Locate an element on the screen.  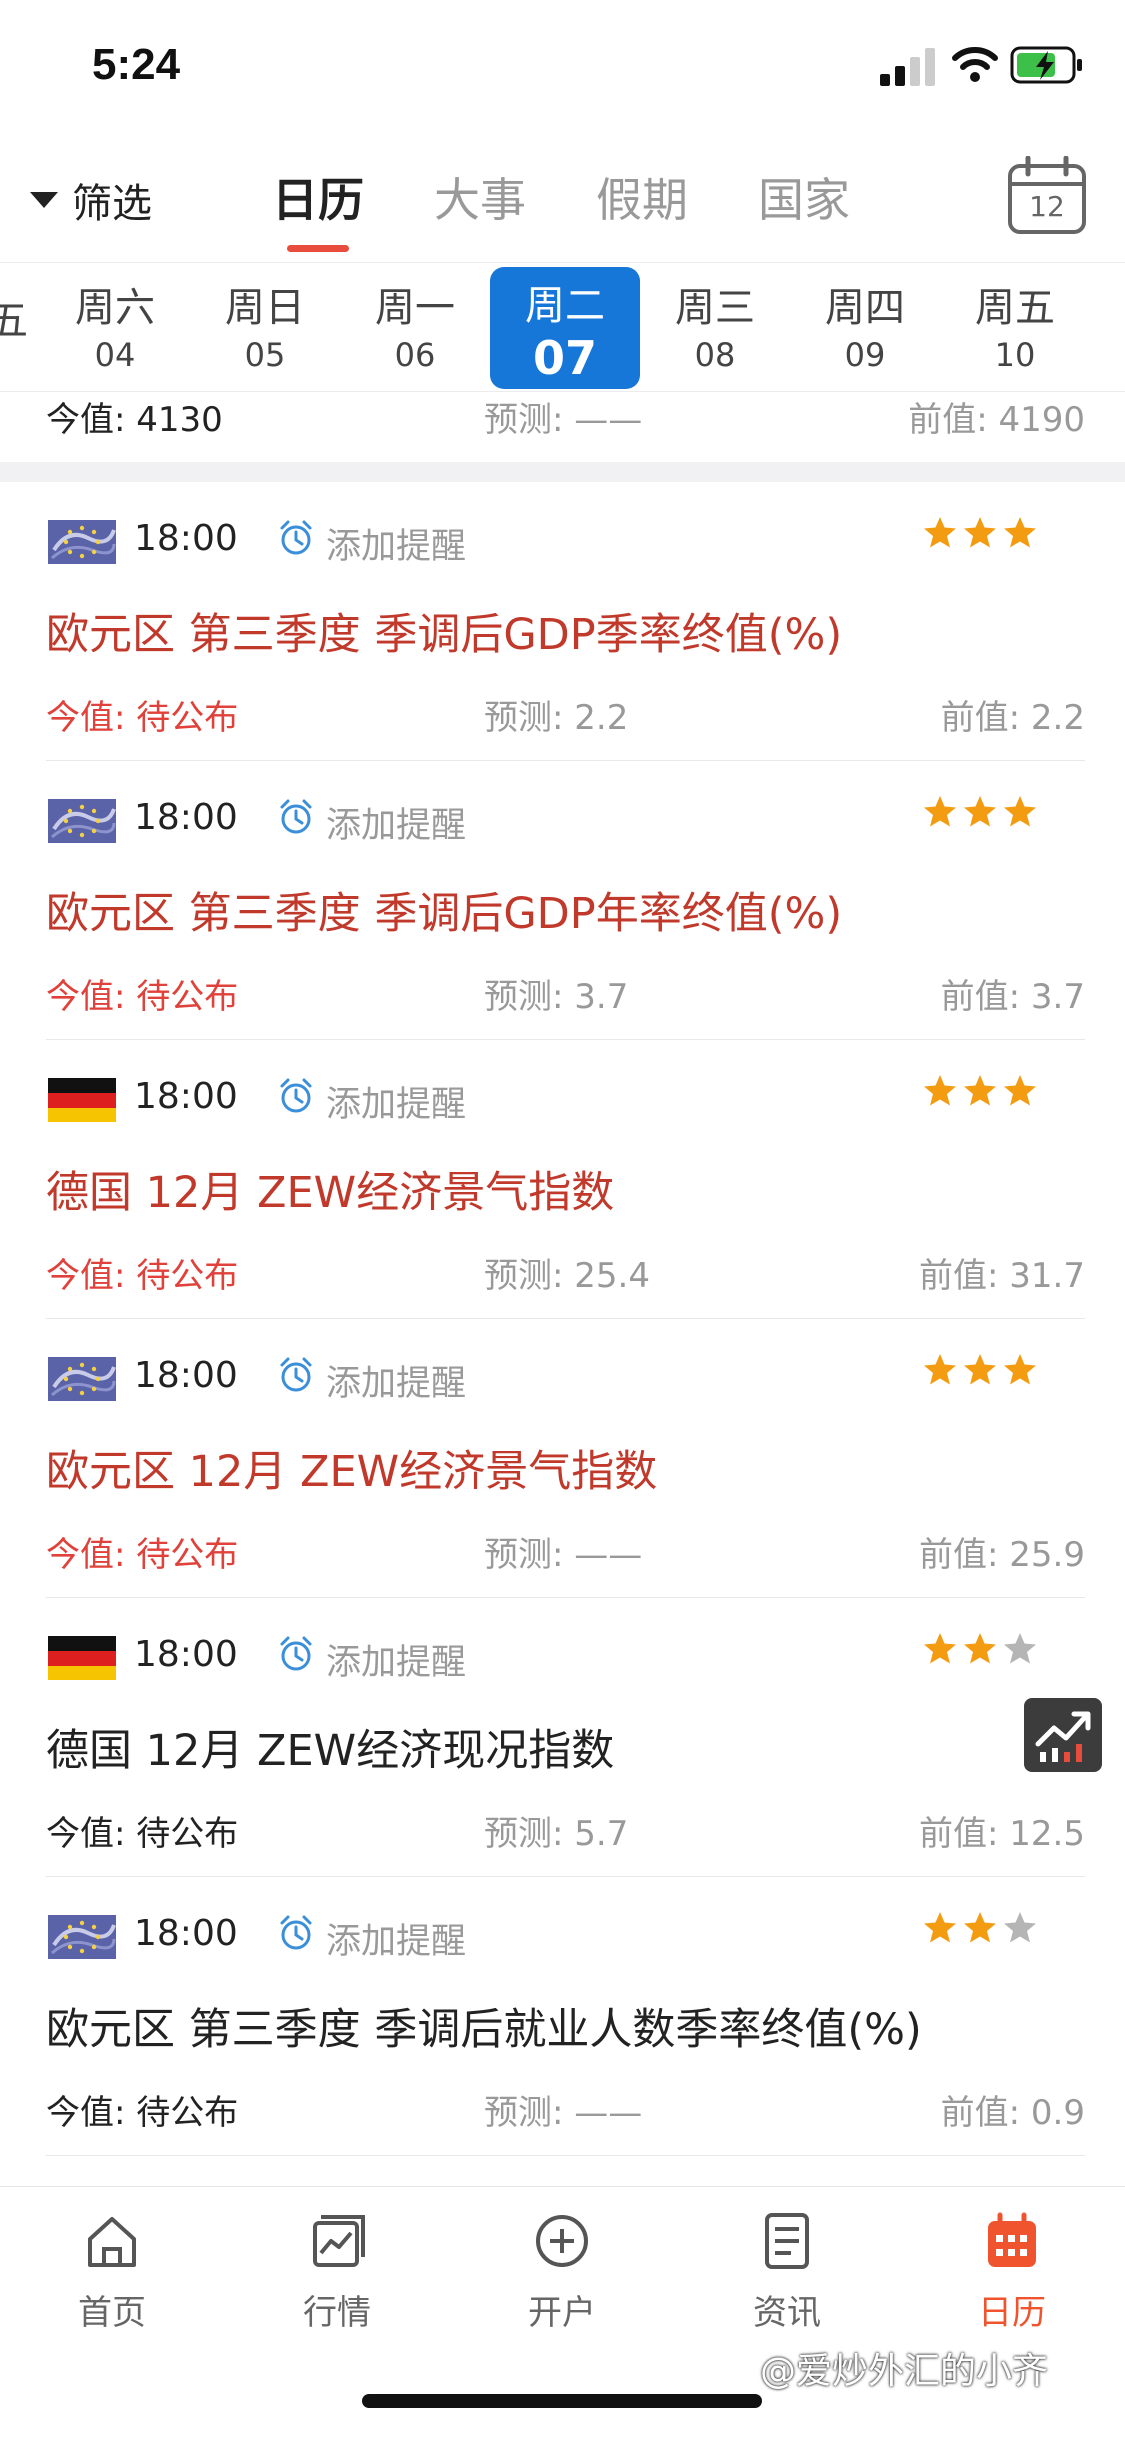
calendar-day-number: 12 is located at coordinates (1047, 206).